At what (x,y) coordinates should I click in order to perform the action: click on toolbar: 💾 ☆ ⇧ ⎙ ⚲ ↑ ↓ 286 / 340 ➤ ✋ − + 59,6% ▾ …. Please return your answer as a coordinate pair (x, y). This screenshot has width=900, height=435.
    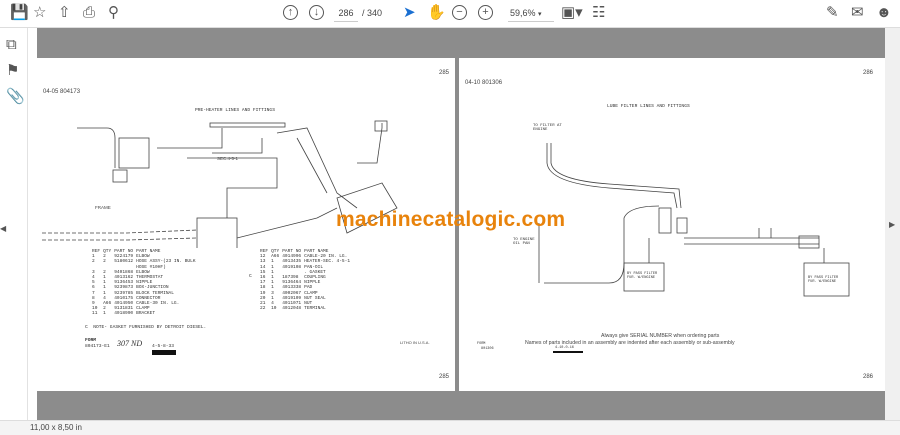
    Looking at the image, I should click on (450, 14).